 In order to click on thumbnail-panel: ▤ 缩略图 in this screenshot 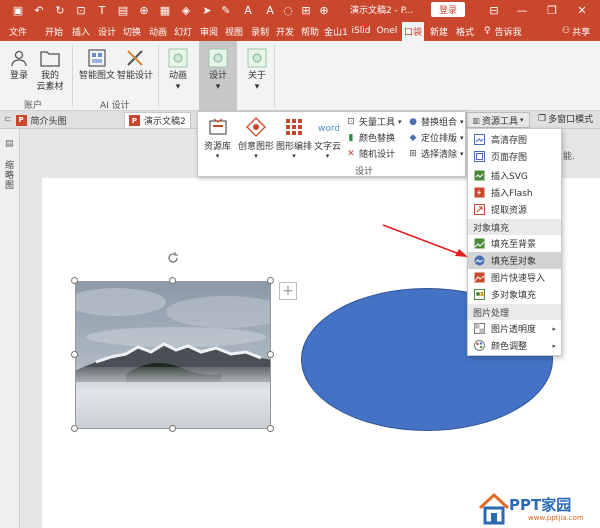, I will do `click(10, 328)`.